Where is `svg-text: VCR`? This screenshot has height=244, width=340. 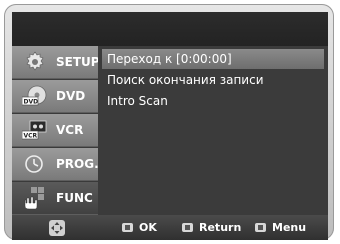
svg-text: VCR is located at coordinates (31, 136).